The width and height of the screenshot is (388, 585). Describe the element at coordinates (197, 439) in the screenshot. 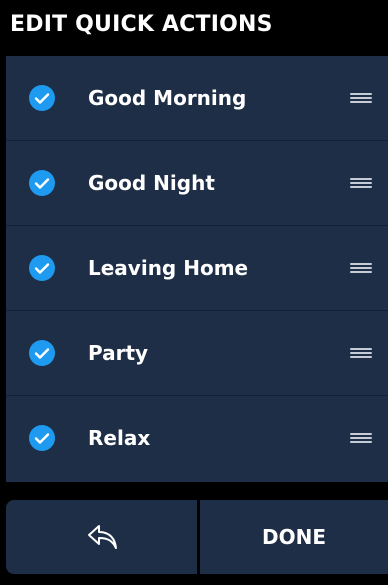

I see `quick-action-row-relax: Relax` at that location.